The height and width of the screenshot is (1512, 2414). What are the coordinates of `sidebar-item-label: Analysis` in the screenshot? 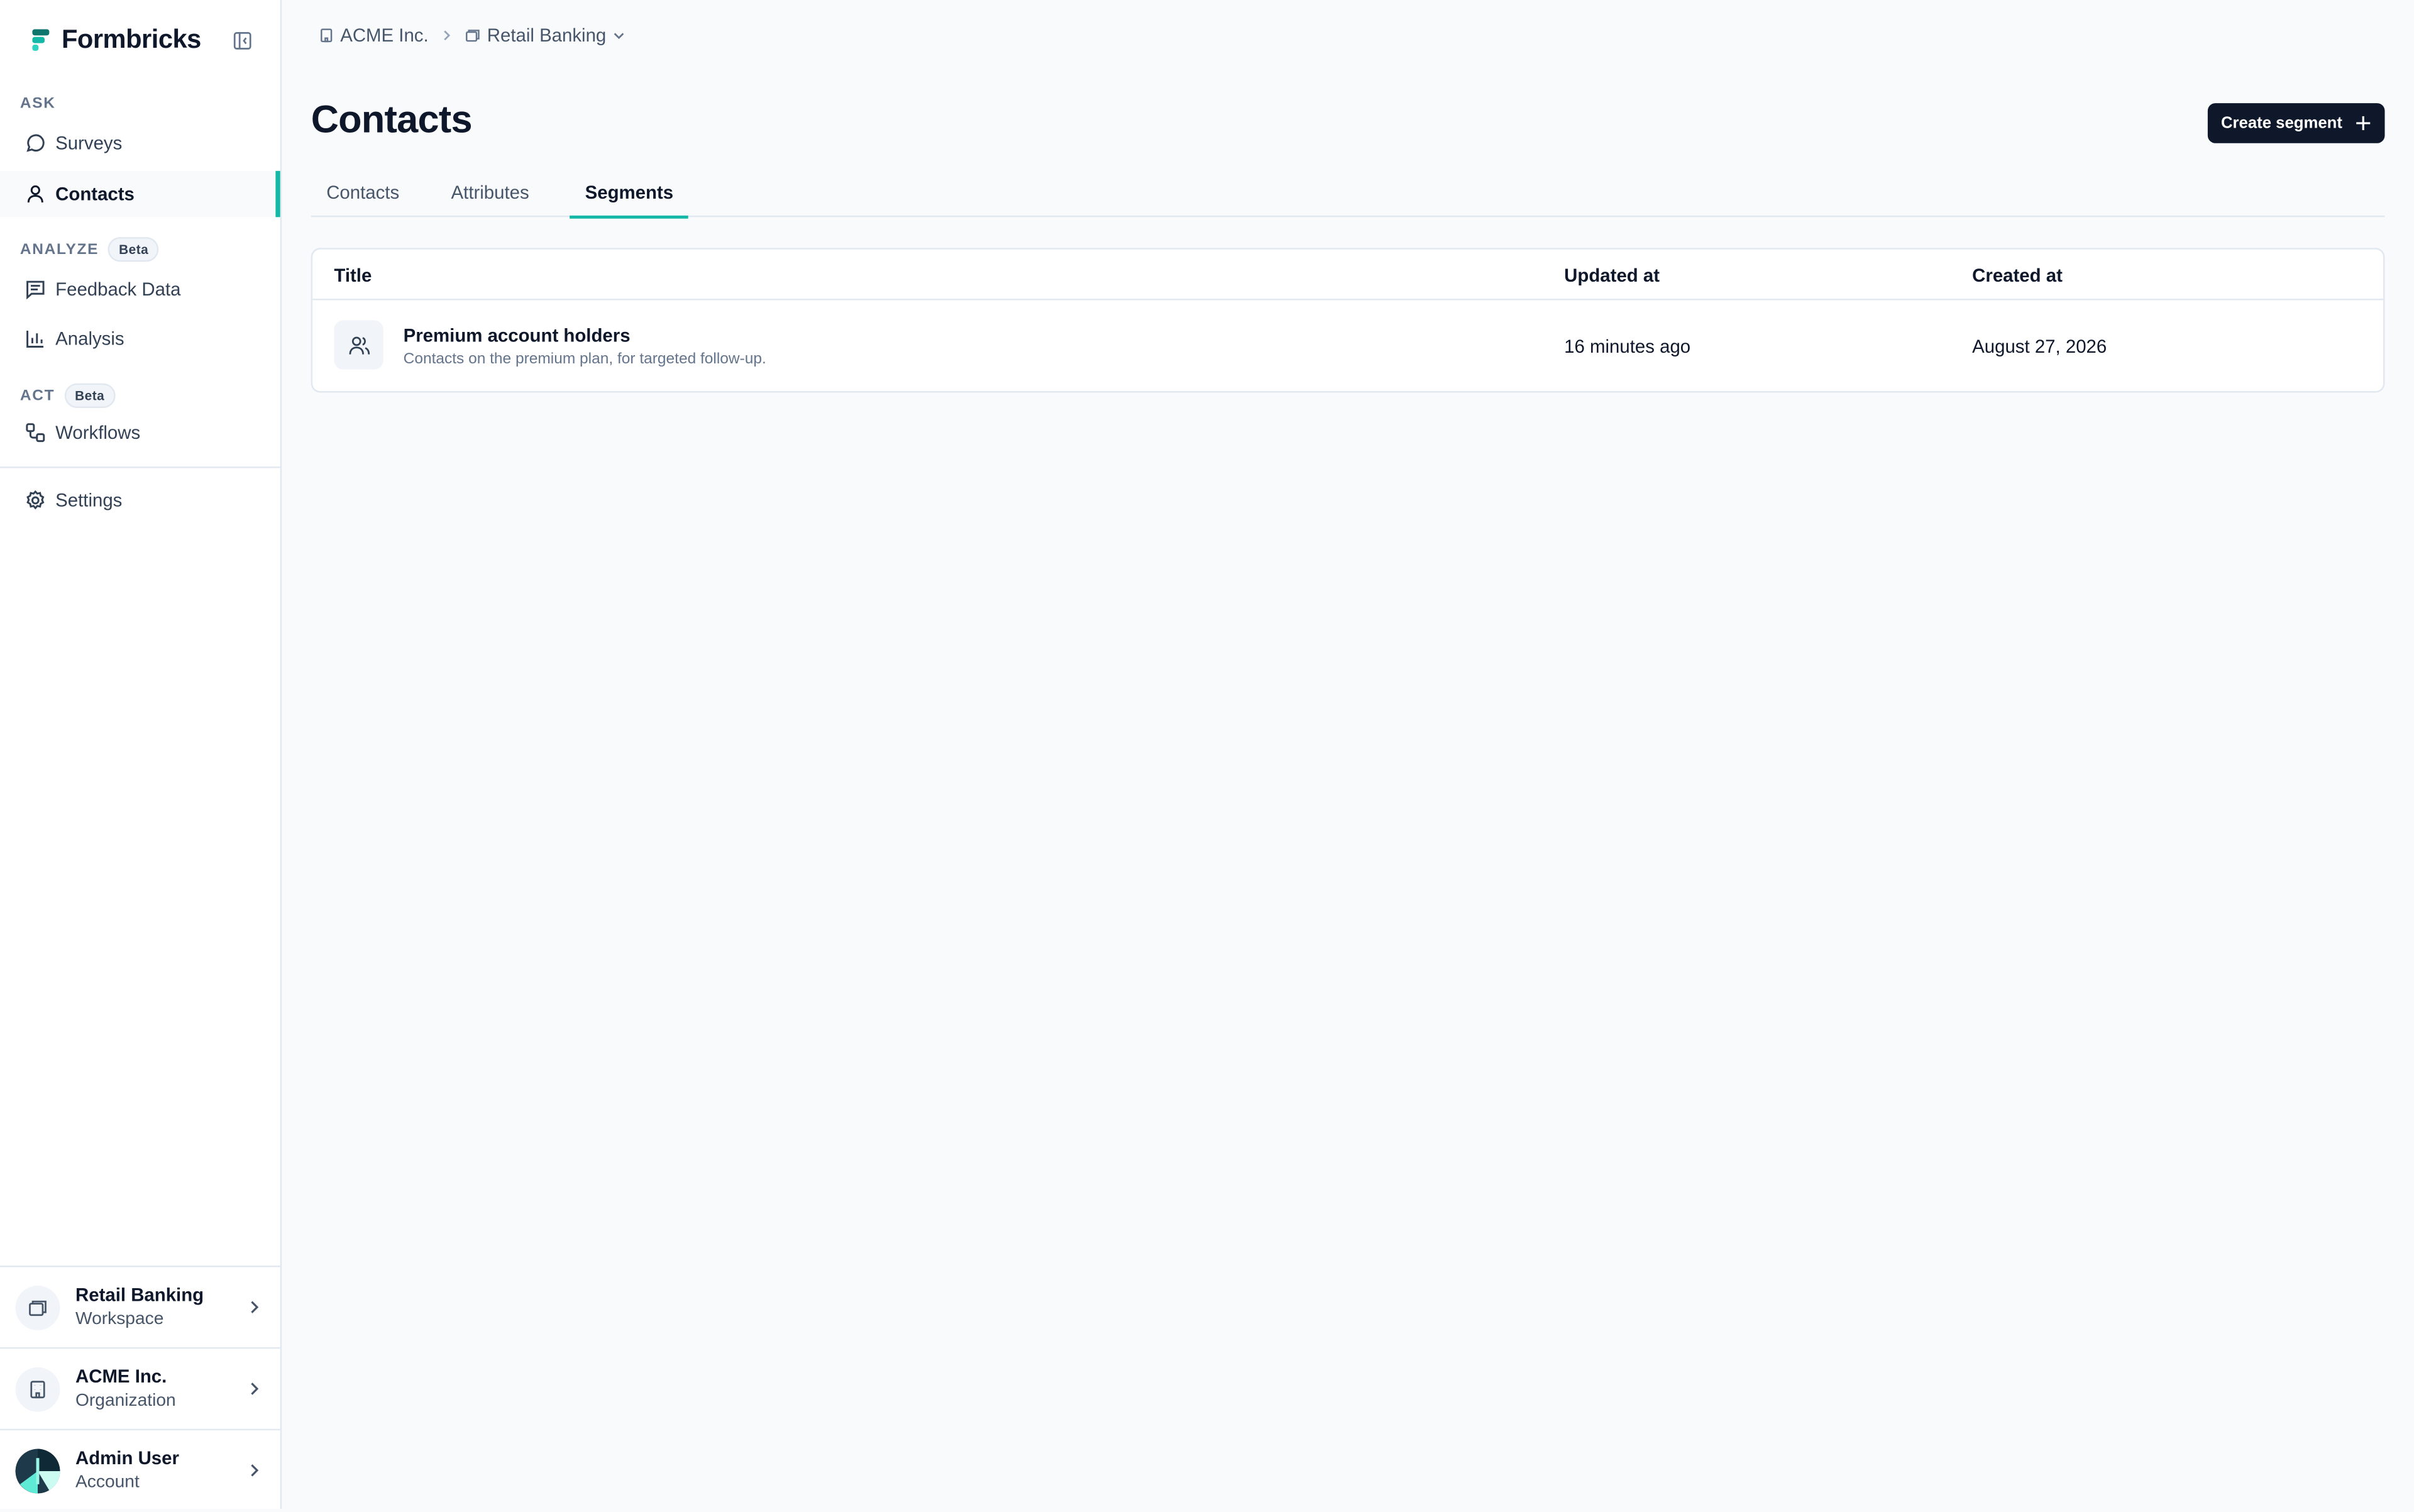 It's located at (89, 339).